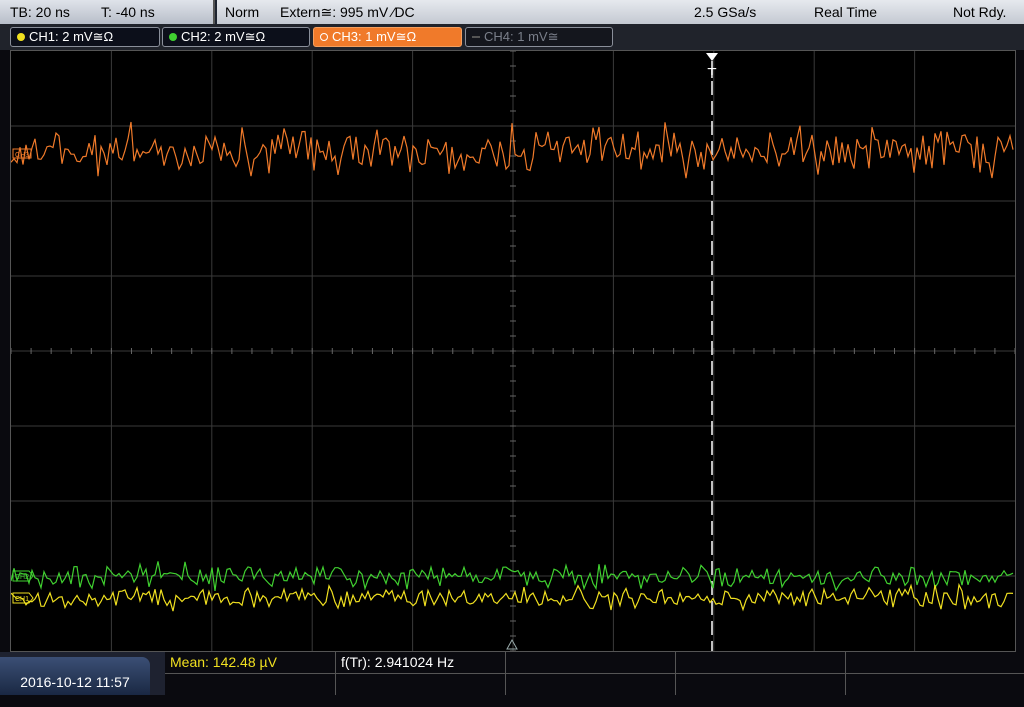  I want to click on acquisition-mode: Real Time, so click(846, 12).